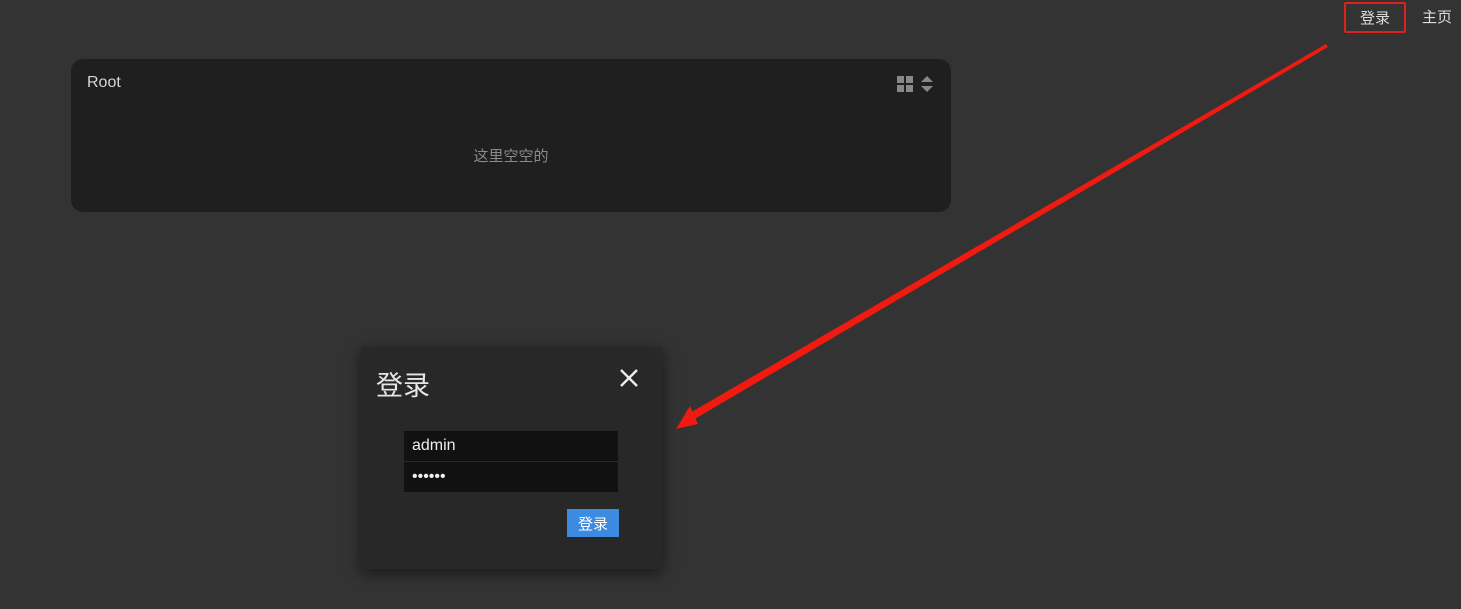 The image size is (1461, 609). Describe the element at coordinates (104, 82) in the screenshot. I see `root-panel-title: Root` at that location.